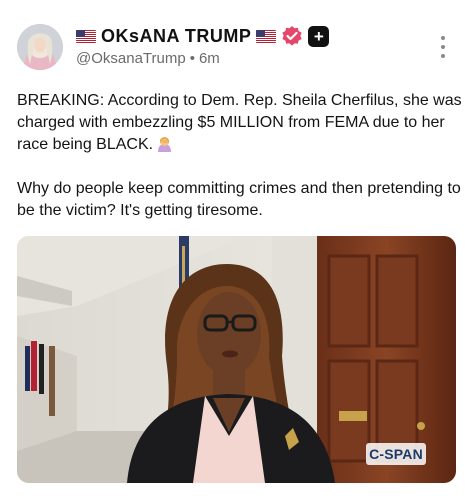 The height and width of the screenshot is (500, 474). I want to click on author-handle: @OksanaTrump, so click(131, 58).